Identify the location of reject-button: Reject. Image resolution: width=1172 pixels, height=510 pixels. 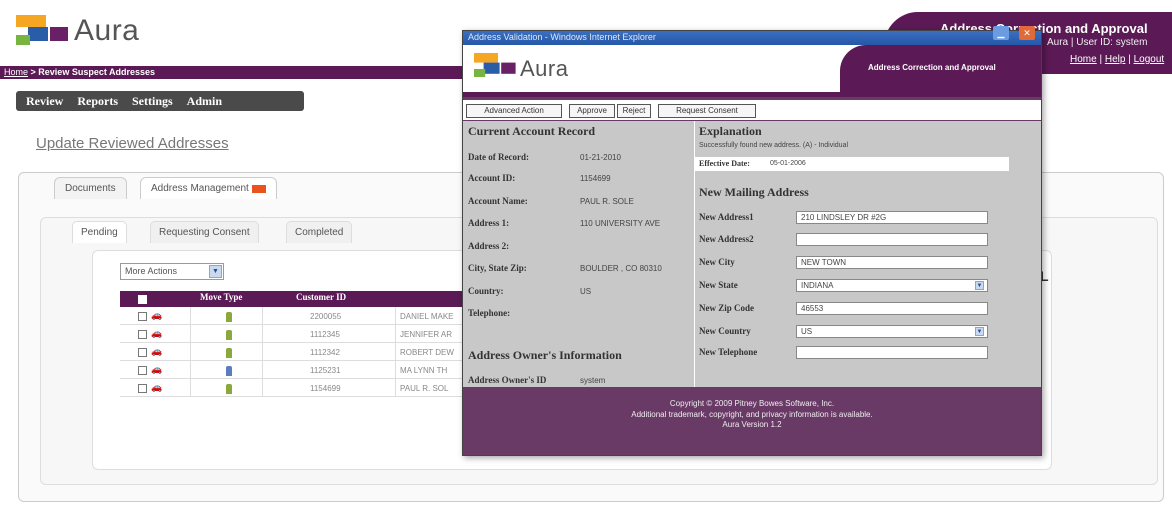
(634, 111).